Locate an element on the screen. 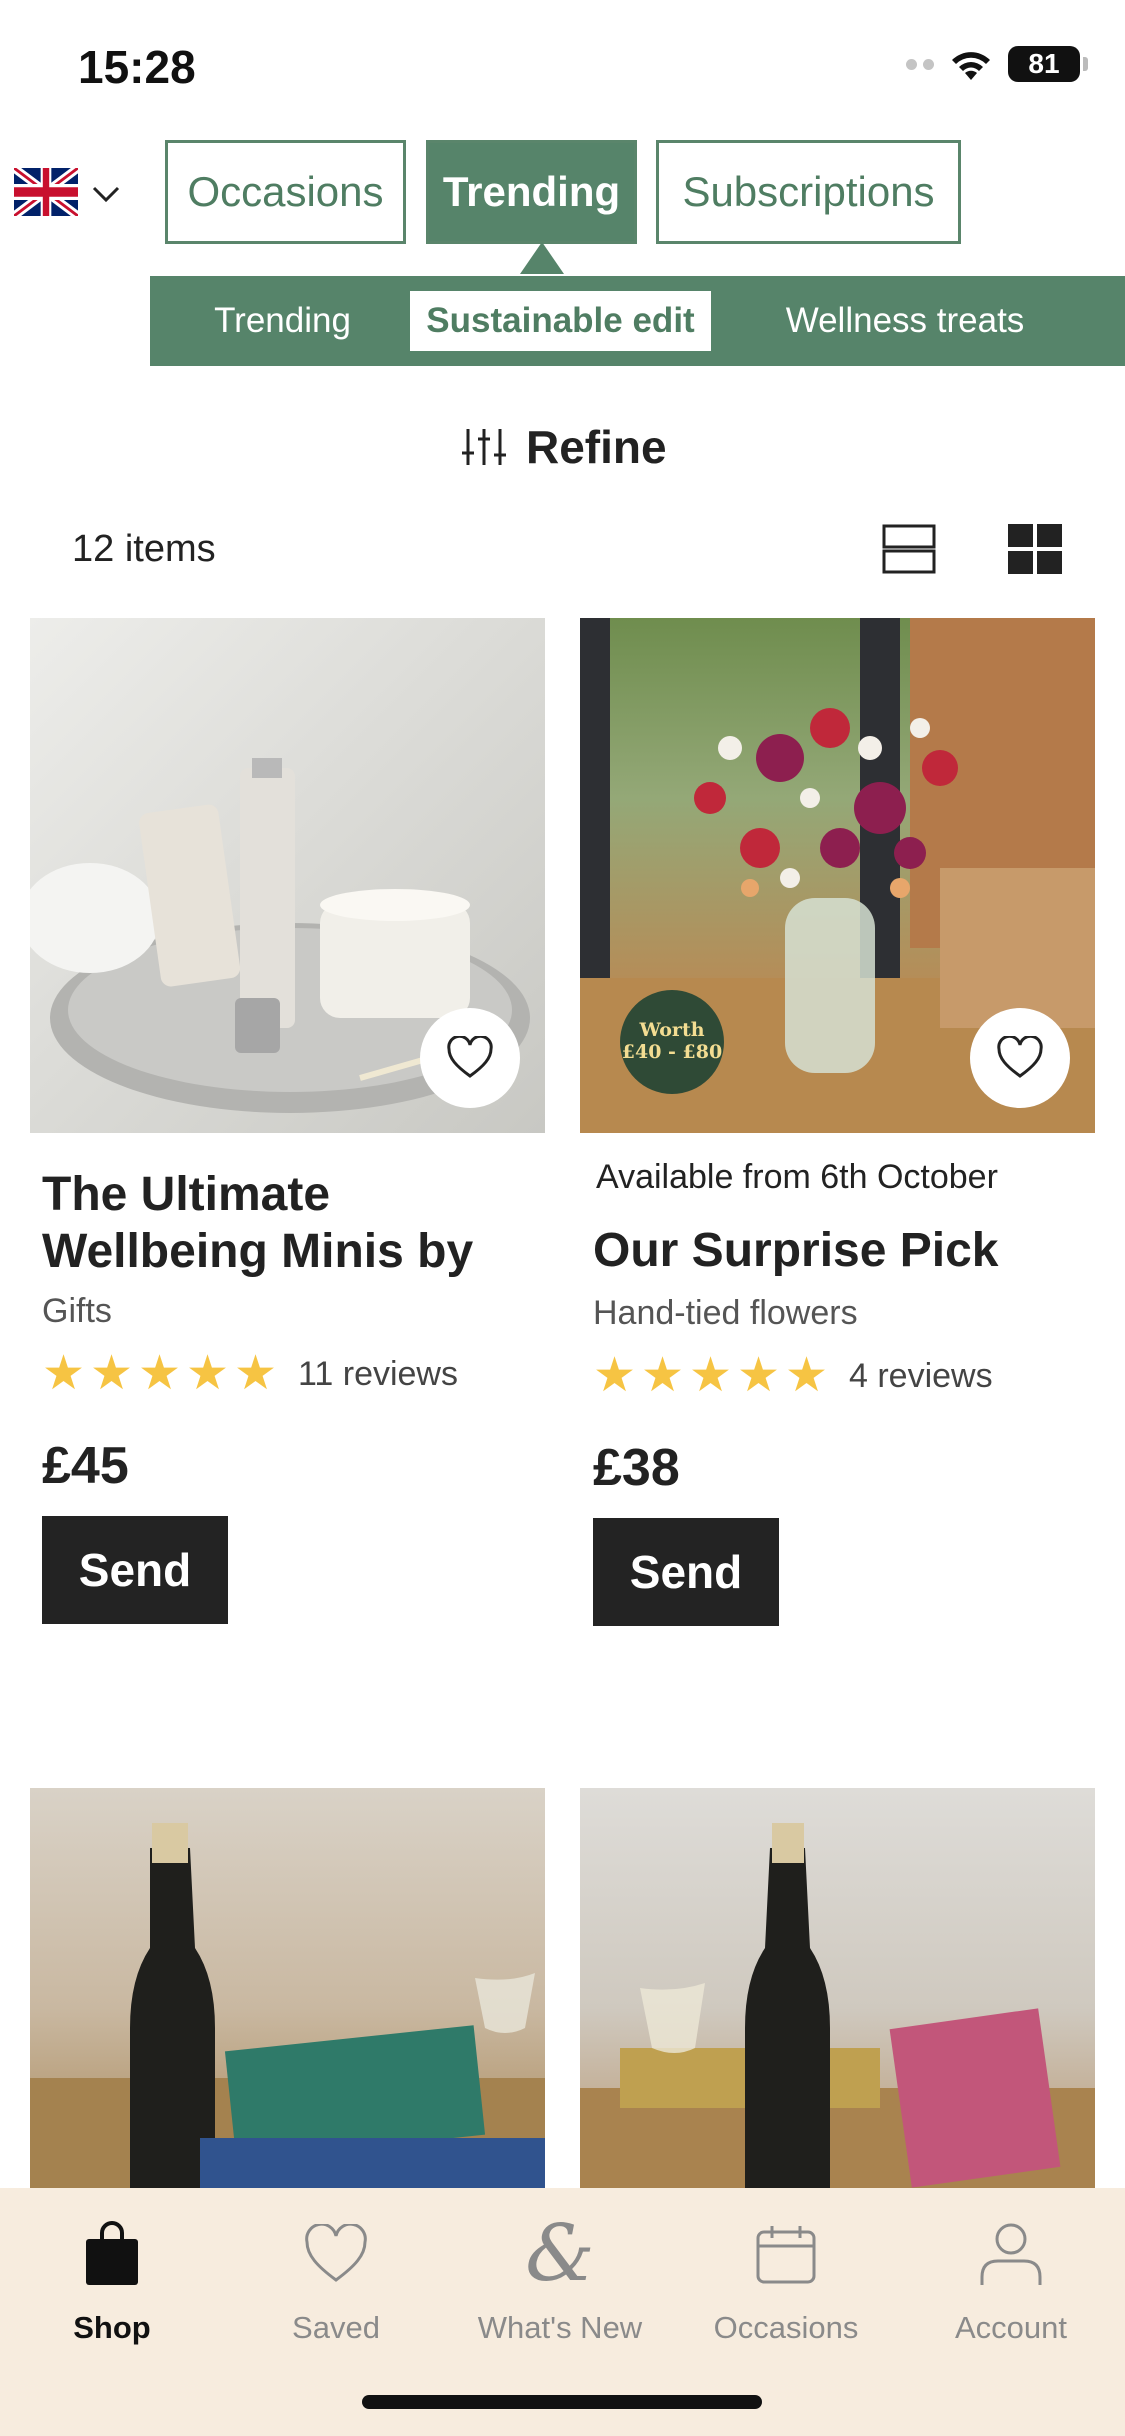  rating-stars: ★ ★ ★ ★ ★ 4 reviews is located at coordinates (793, 1375).